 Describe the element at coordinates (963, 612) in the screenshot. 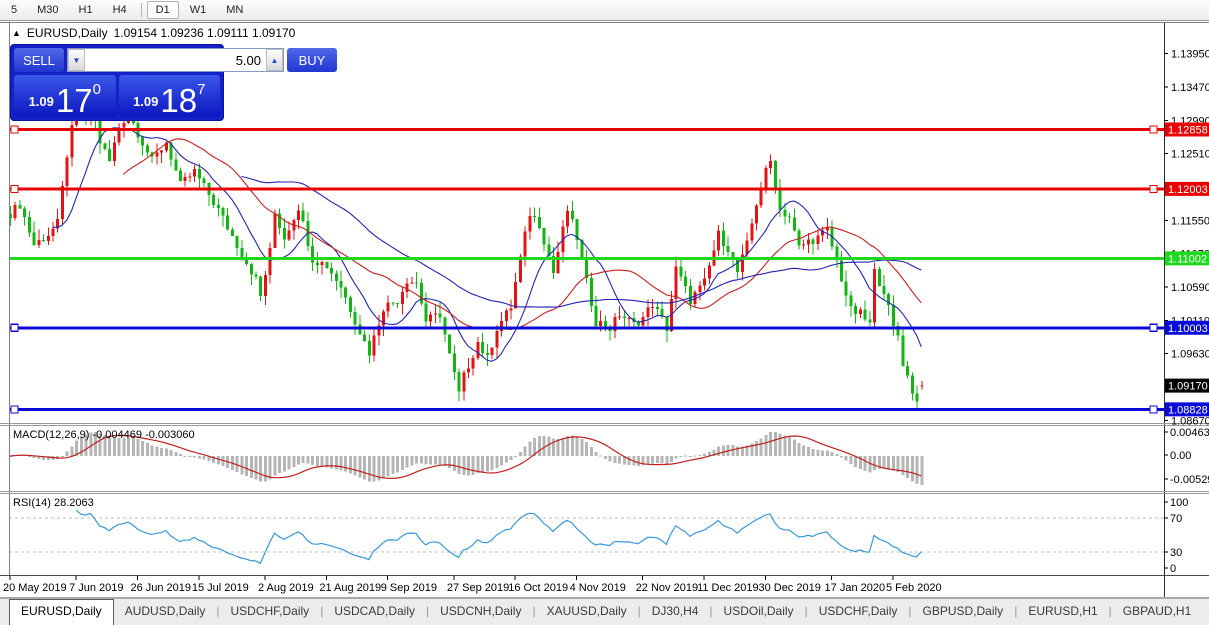

I see `chart-tab-GBPUSD-Daily: GBPUSD,Daily` at that location.